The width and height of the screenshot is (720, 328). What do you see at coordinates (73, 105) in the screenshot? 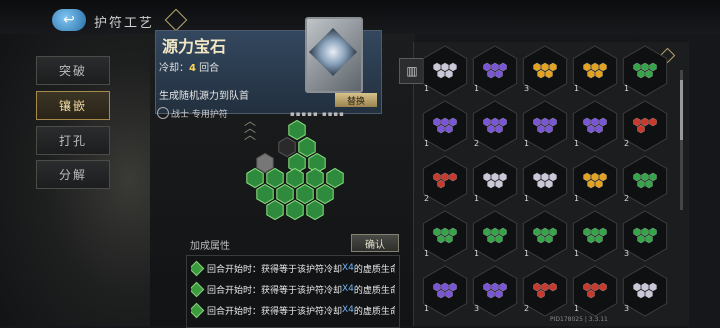
I see `tab-inlay: 镶嵌` at bounding box center [73, 105].